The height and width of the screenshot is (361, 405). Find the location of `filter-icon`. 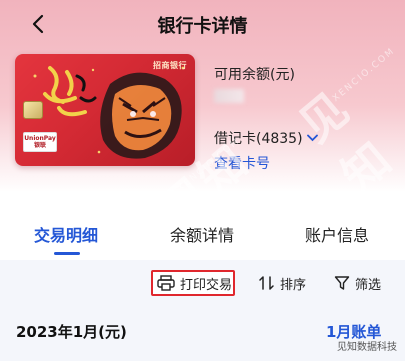

filter-icon is located at coordinates (342, 283).